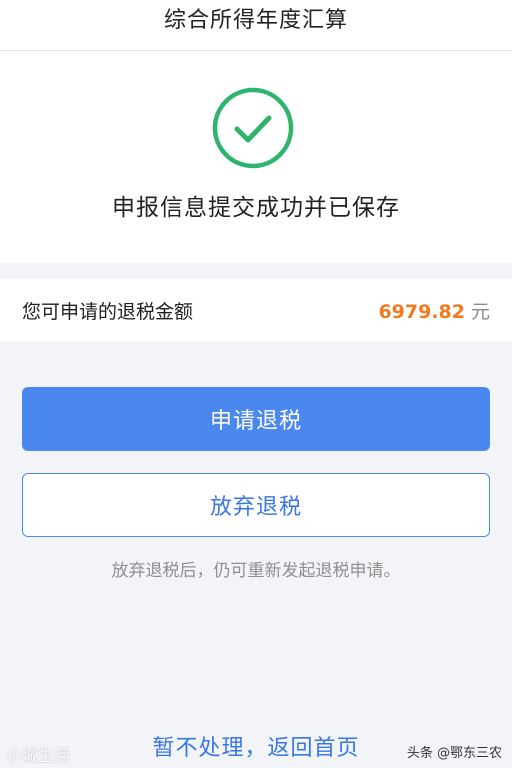  What do you see at coordinates (253, 128) in the screenshot?
I see `check-circle-icon` at bounding box center [253, 128].